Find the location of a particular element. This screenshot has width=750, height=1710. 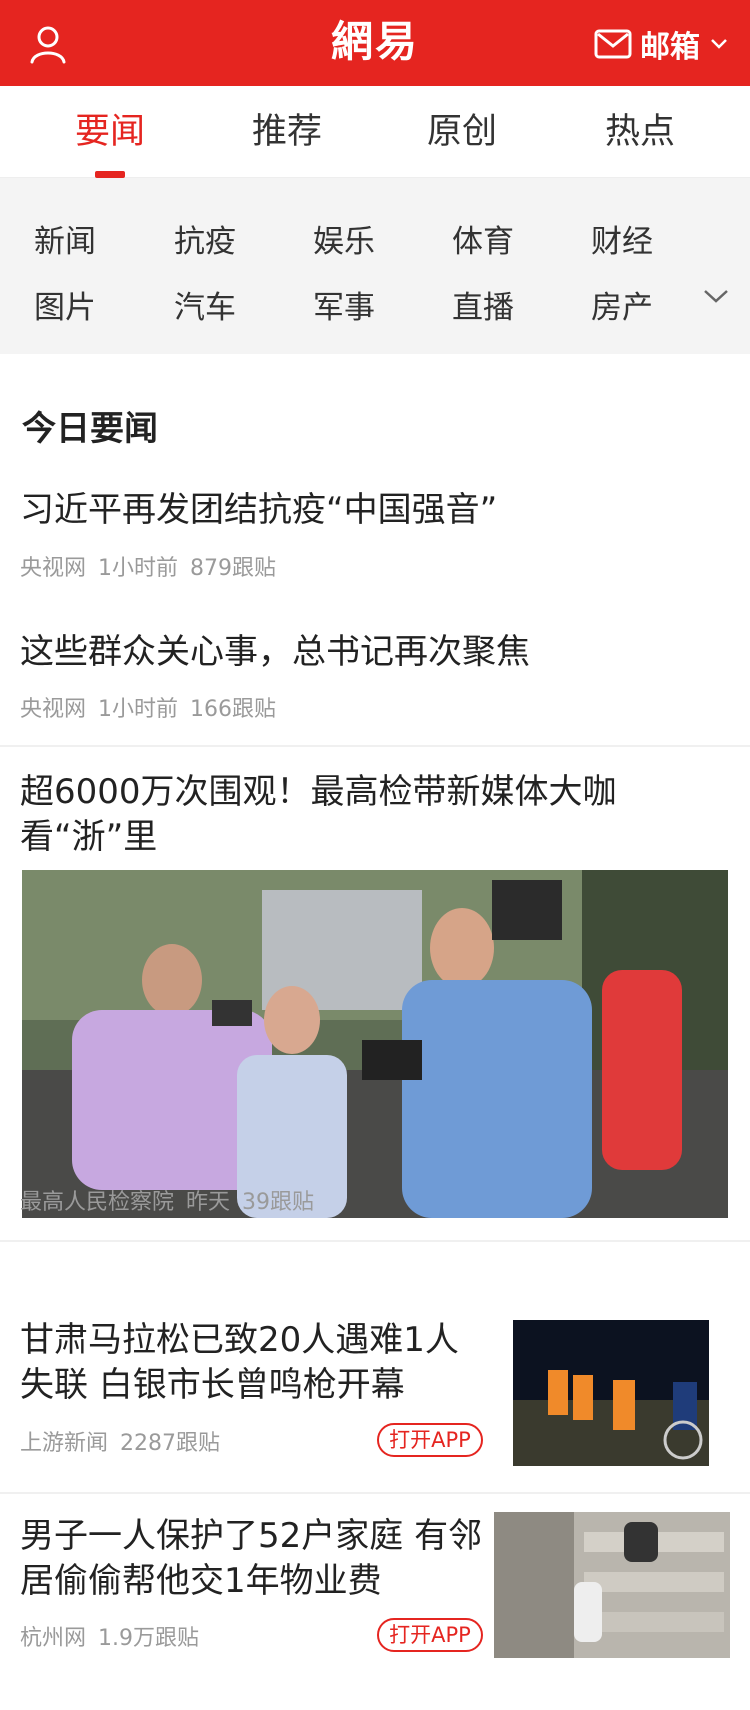

comment-count: 39跟贴 is located at coordinates (278, 1202).